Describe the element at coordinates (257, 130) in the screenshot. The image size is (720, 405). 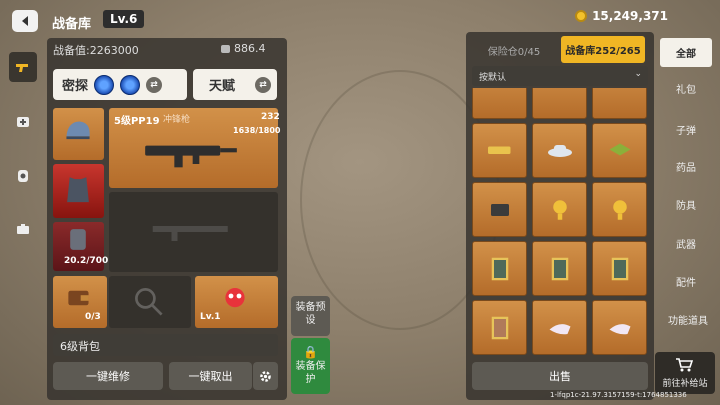
I see `weapon-durability: 1638/1800` at that location.